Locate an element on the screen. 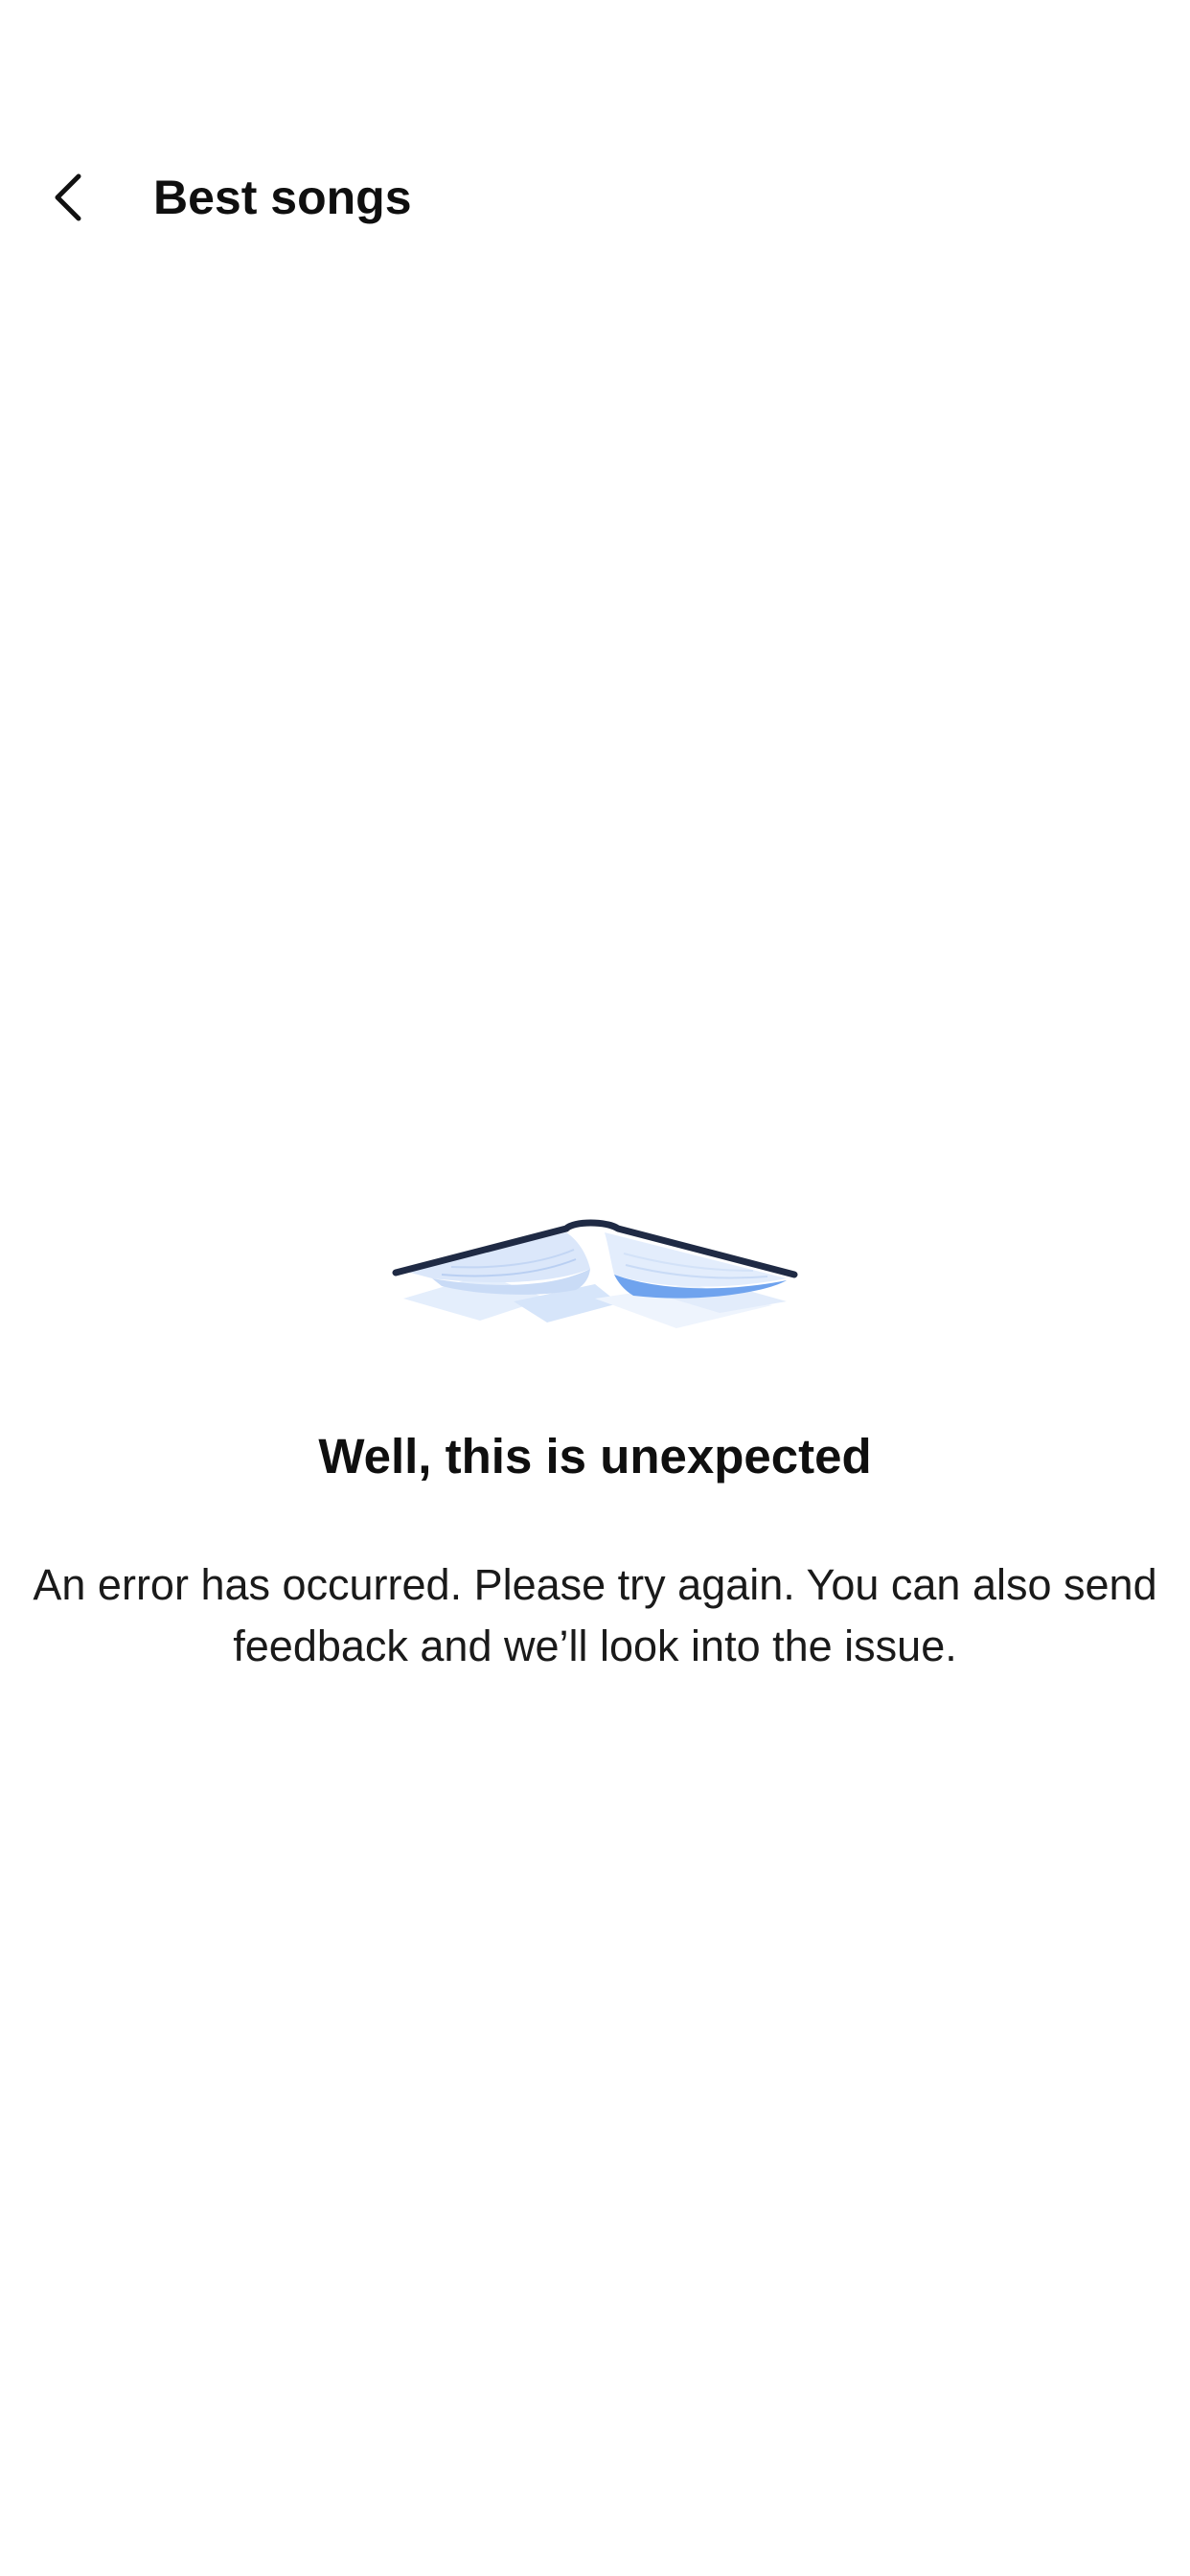 The image size is (1190, 2576). open-book-illustration is located at coordinates (595, 1273).